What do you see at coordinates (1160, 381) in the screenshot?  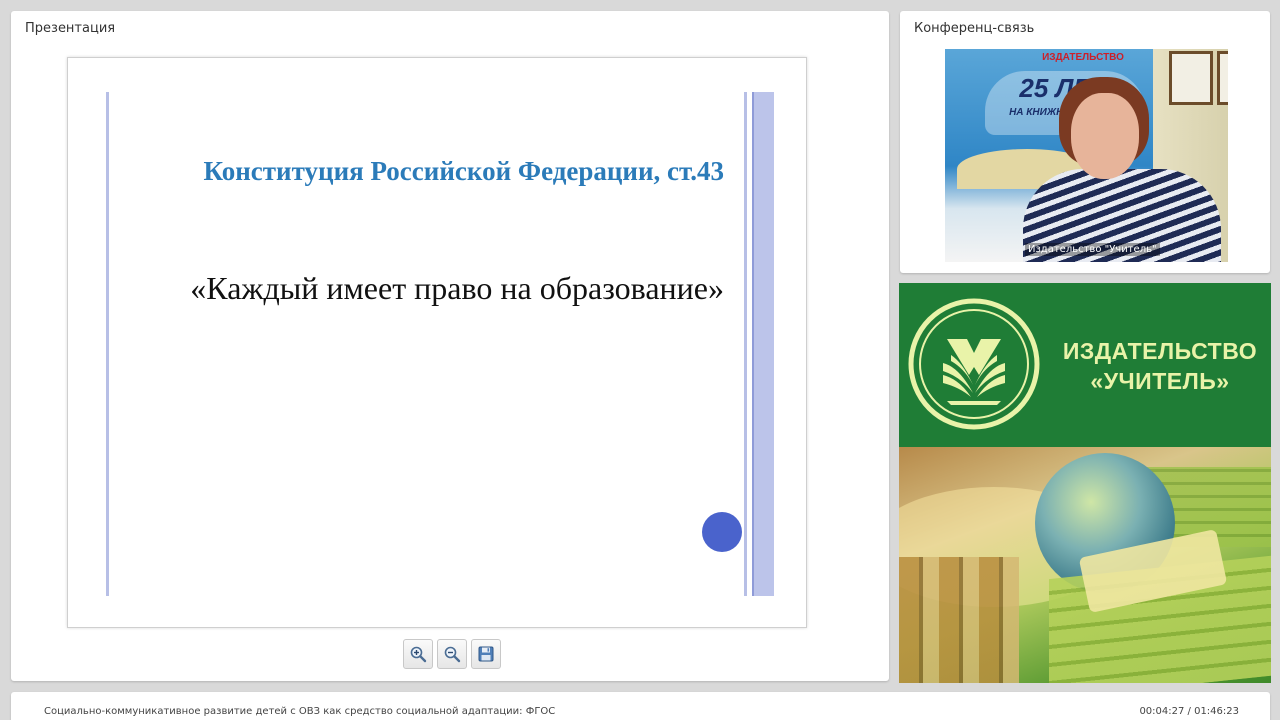 I see `banner-text-line-2: «УЧИТЕЛЬ»` at bounding box center [1160, 381].